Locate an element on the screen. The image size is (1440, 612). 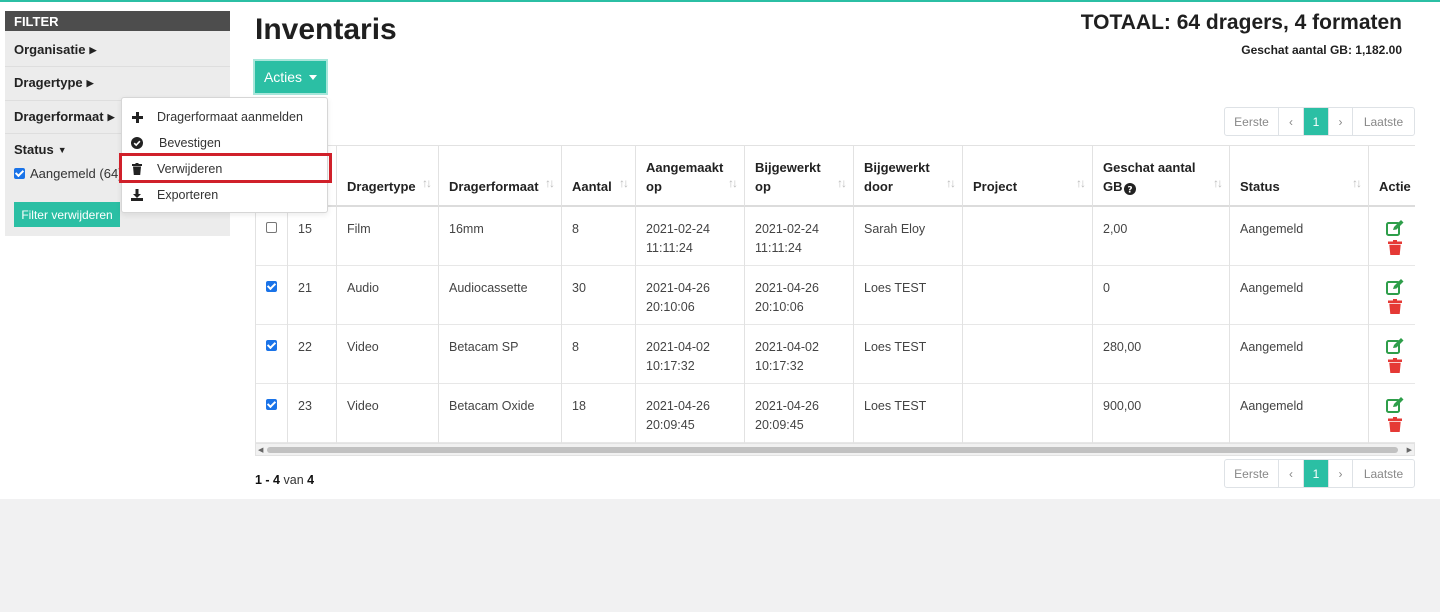
help-icon: ? is located at coordinates (1130, 190).